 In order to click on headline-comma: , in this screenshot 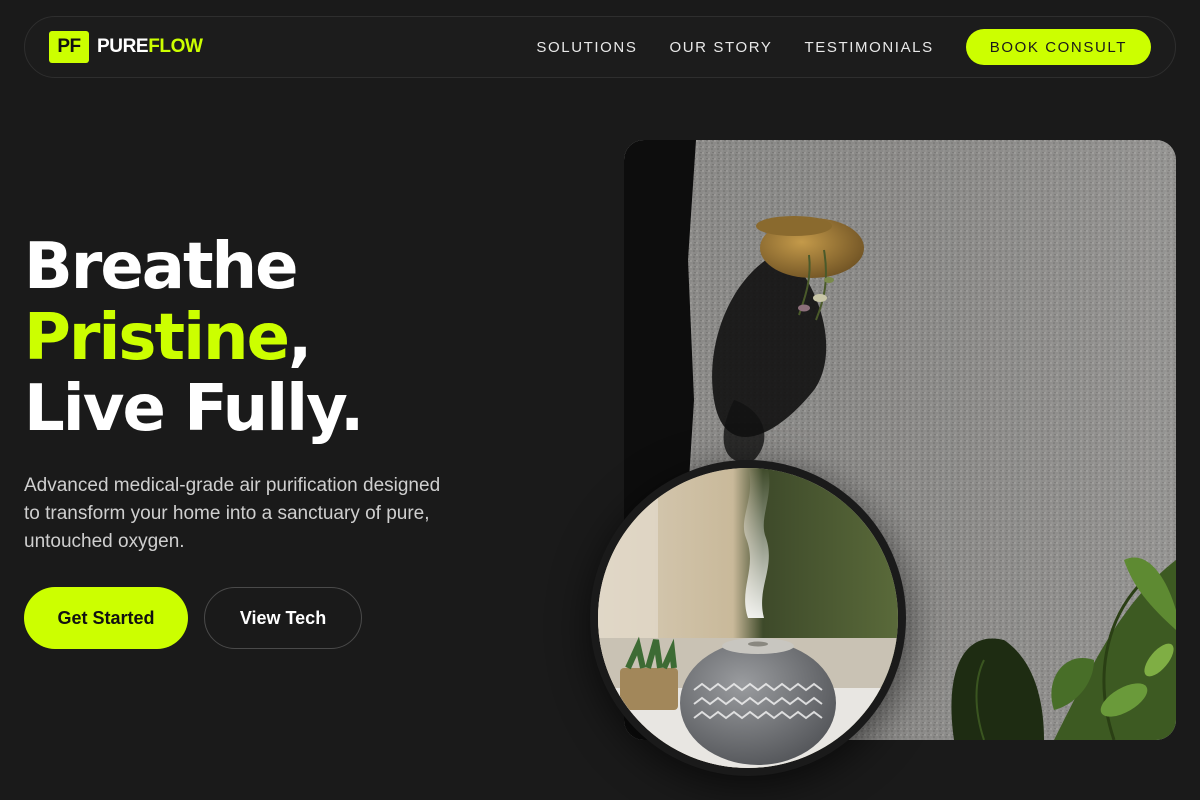, I will do `click(300, 338)`.